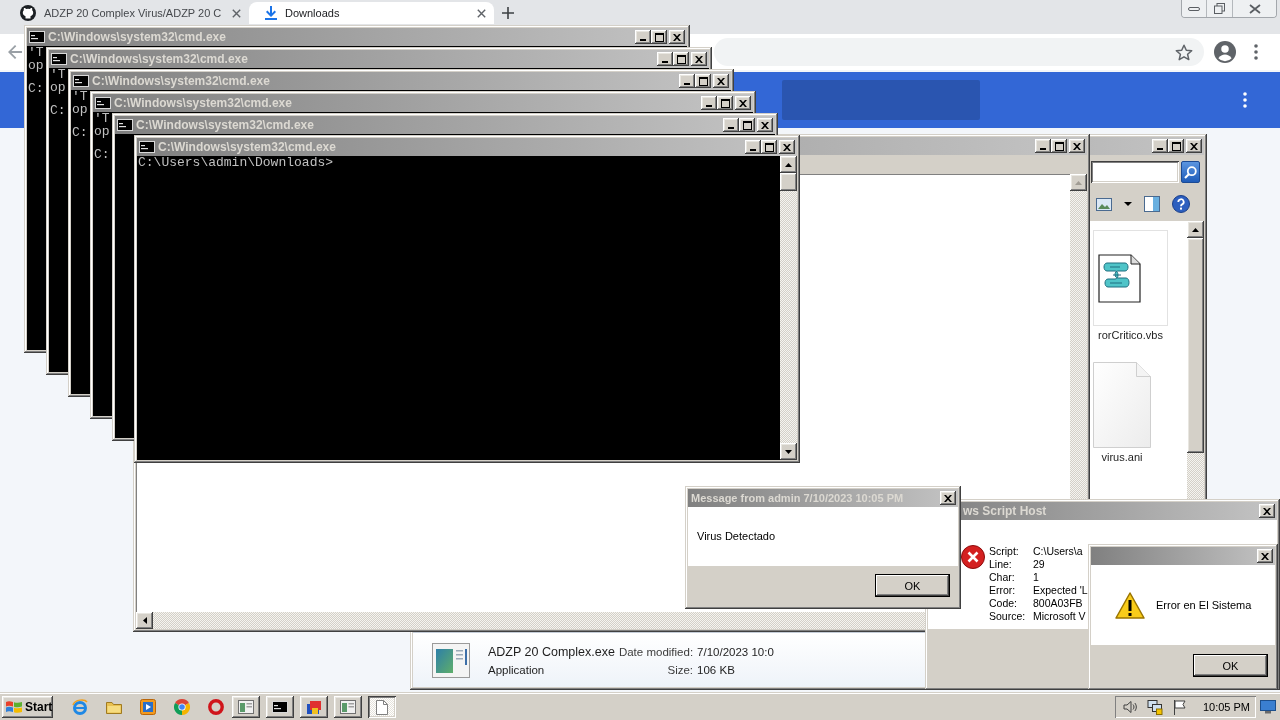  I want to click on field-value: Expected 'L, so click(1060, 590).